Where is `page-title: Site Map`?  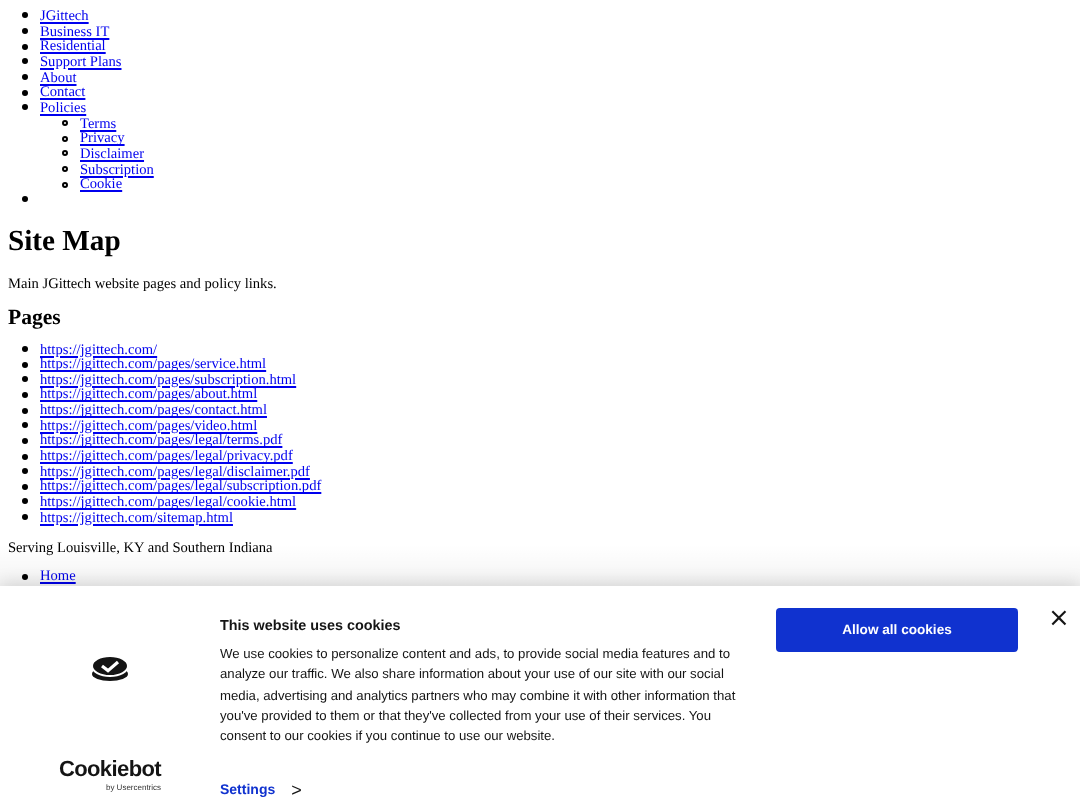 page-title: Site Map is located at coordinates (65, 241).